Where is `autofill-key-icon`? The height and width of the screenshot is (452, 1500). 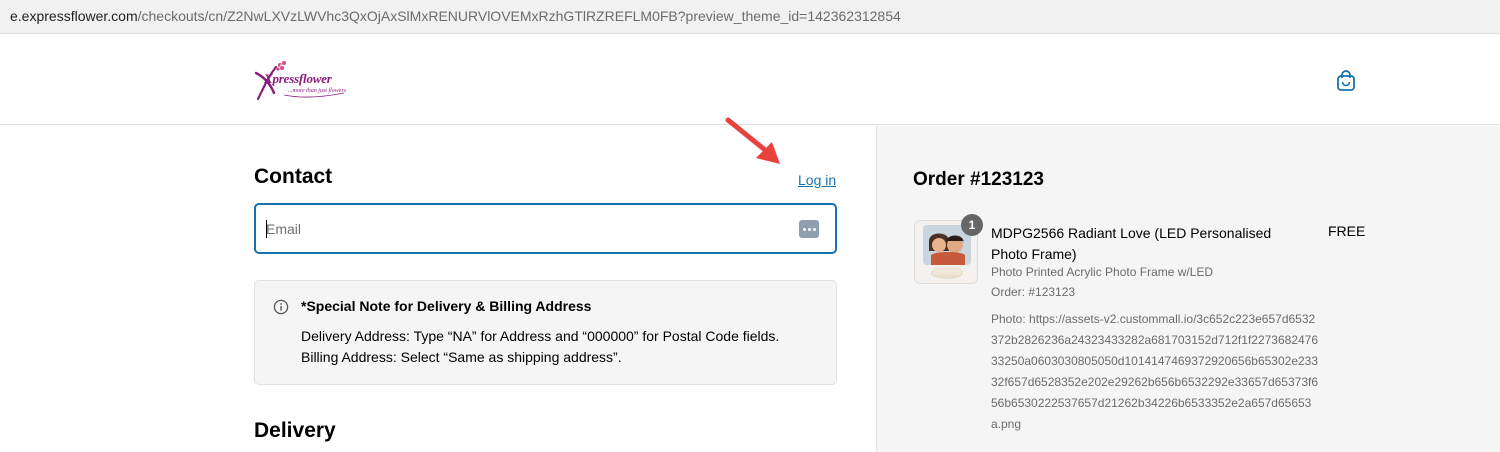 autofill-key-icon is located at coordinates (809, 229).